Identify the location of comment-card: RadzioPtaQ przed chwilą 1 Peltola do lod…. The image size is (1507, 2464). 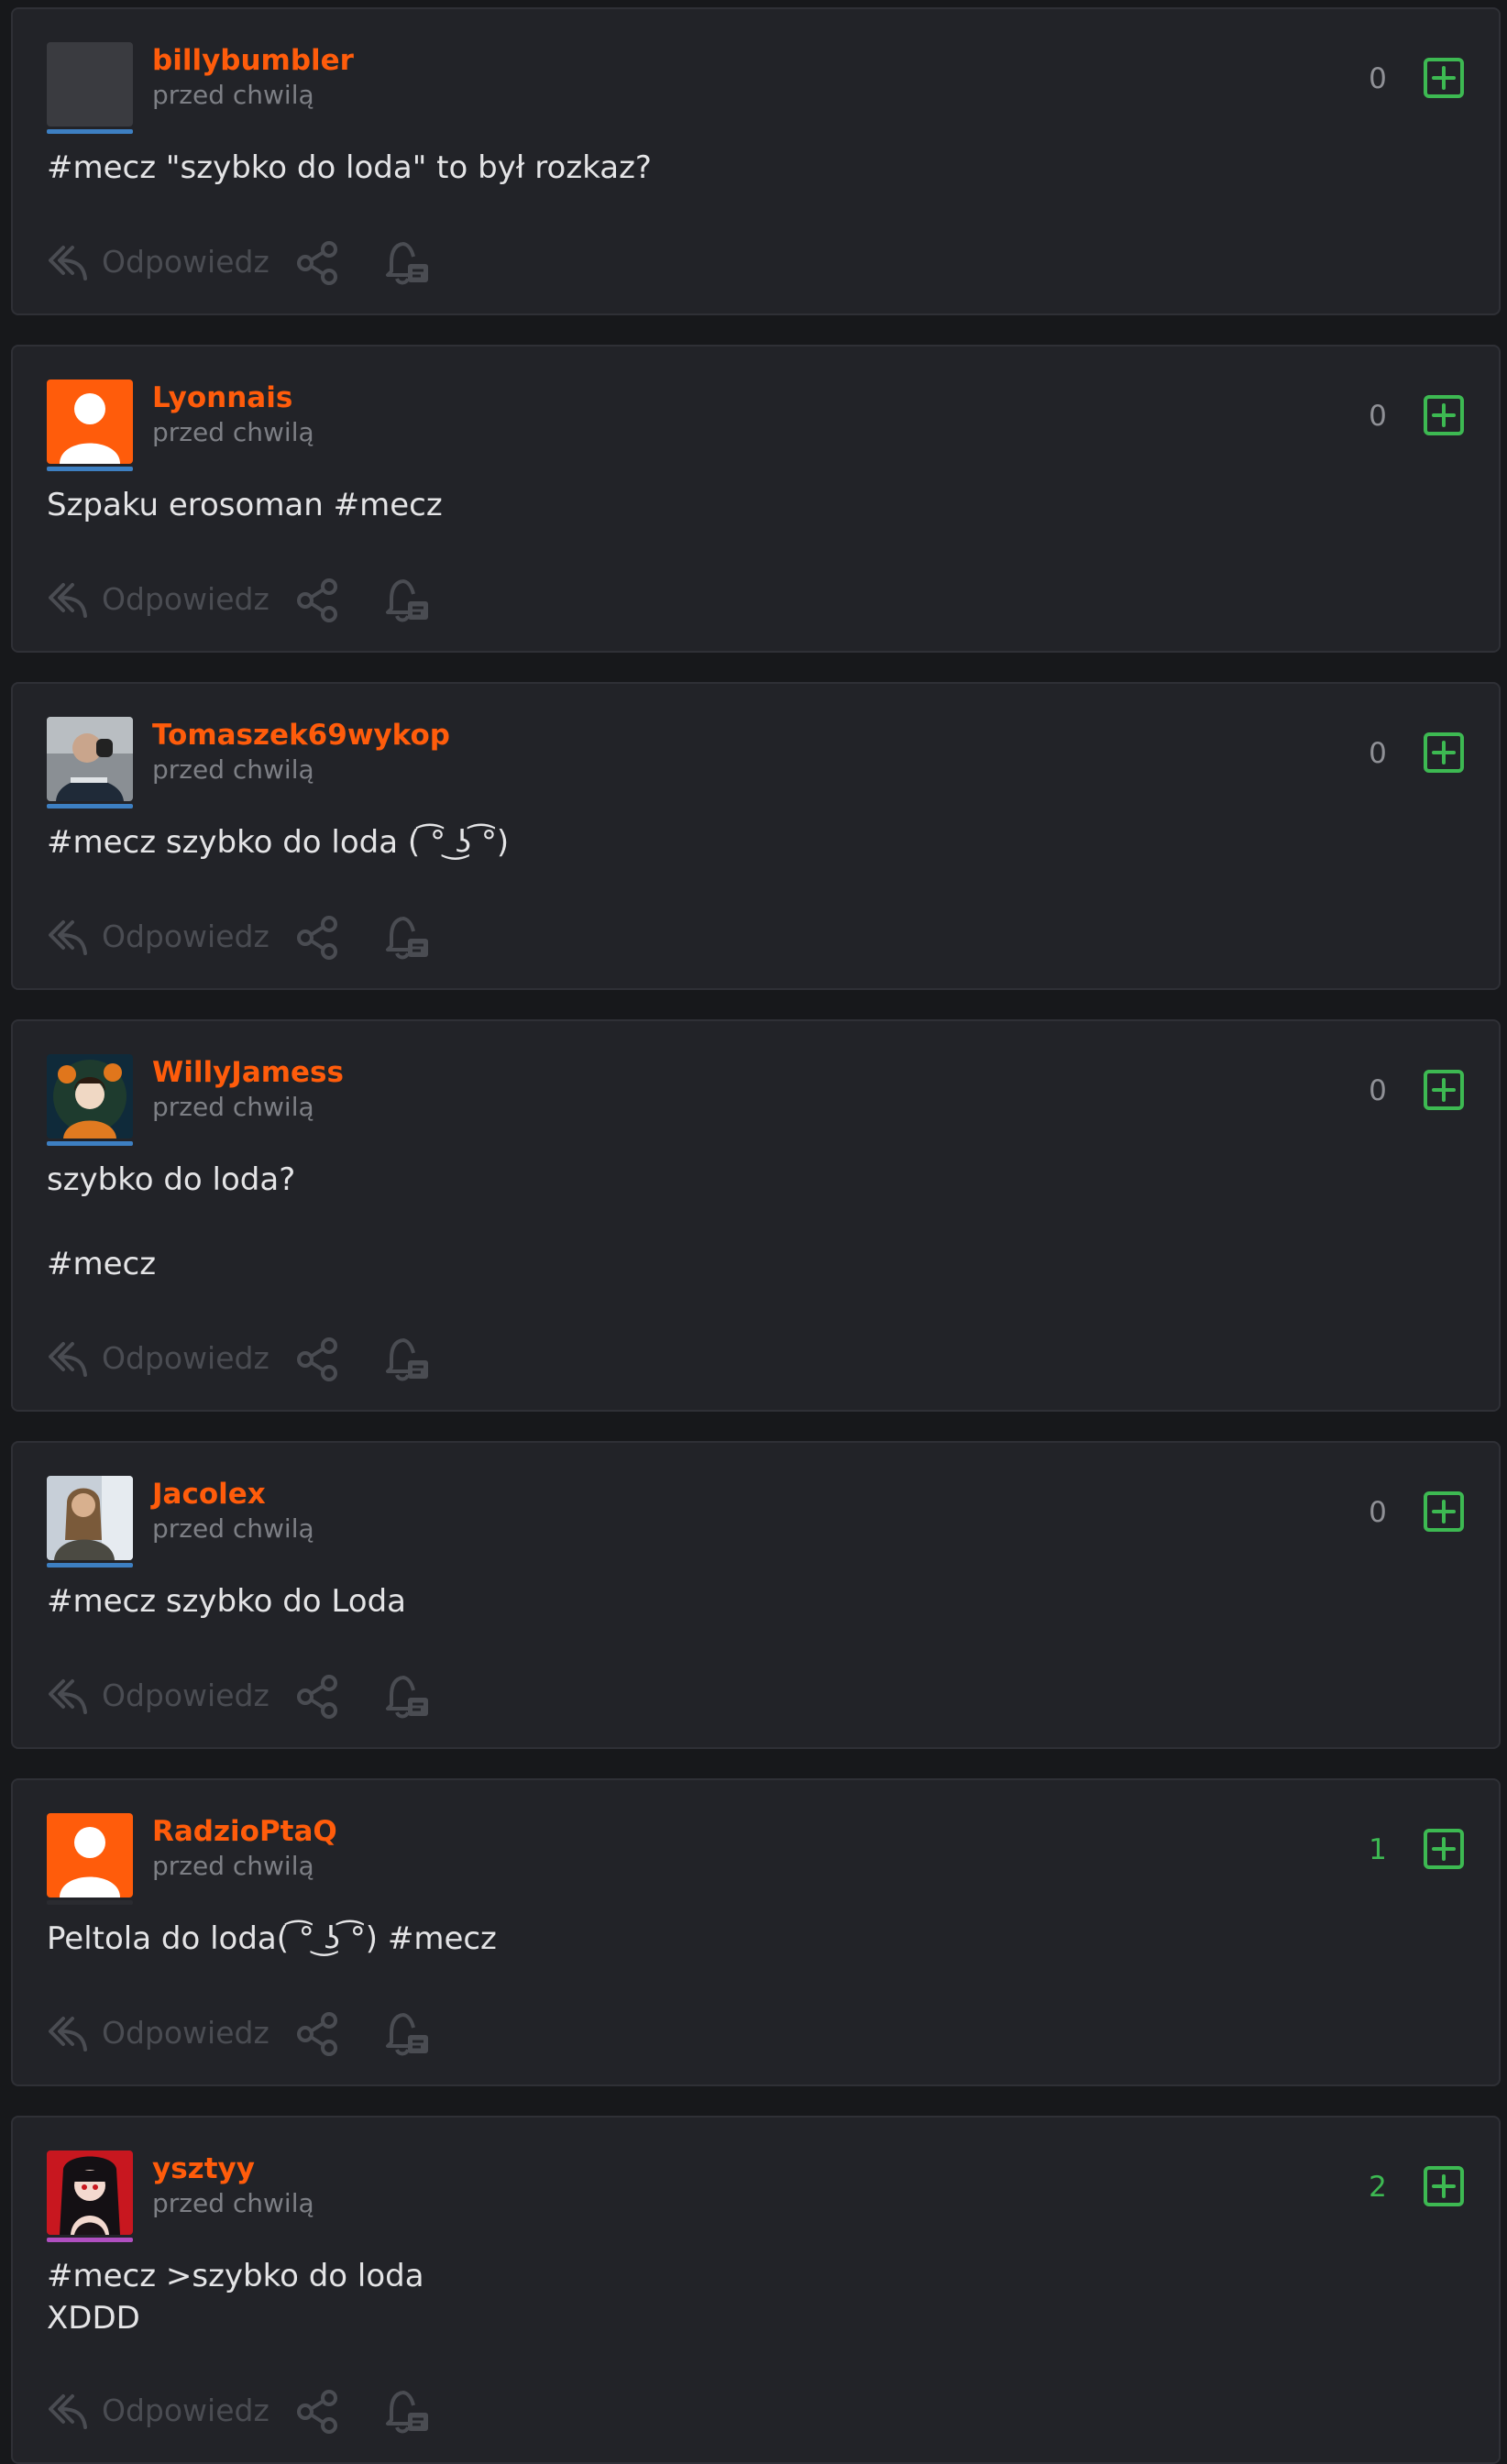
(756, 1932).